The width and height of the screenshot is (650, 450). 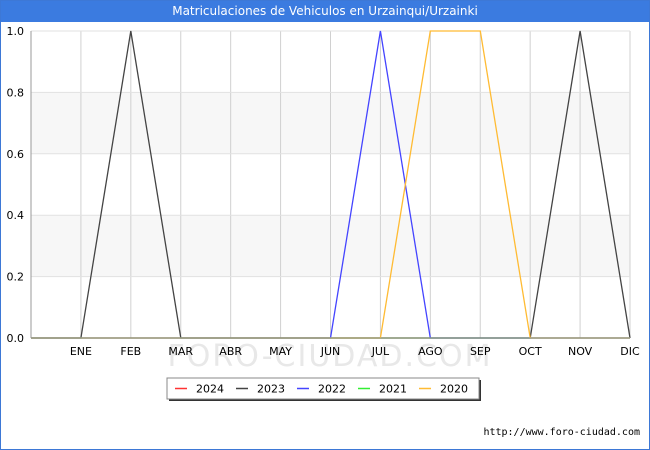 I want to click on x-tick-label: ABR, so click(x=230, y=351).